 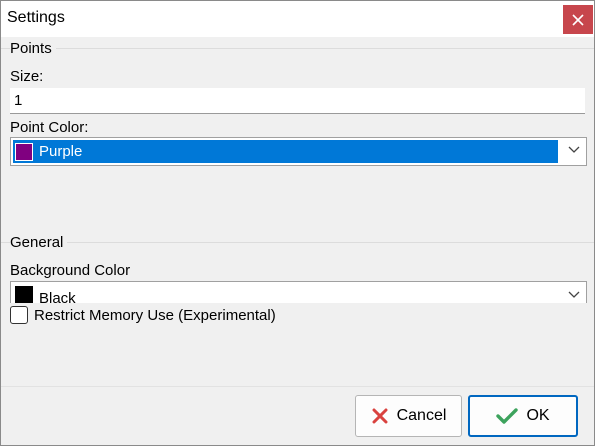 What do you see at coordinates (27, 76) in the screenshot?
I see `size-label: Size:` at bounding box center [27, 76].